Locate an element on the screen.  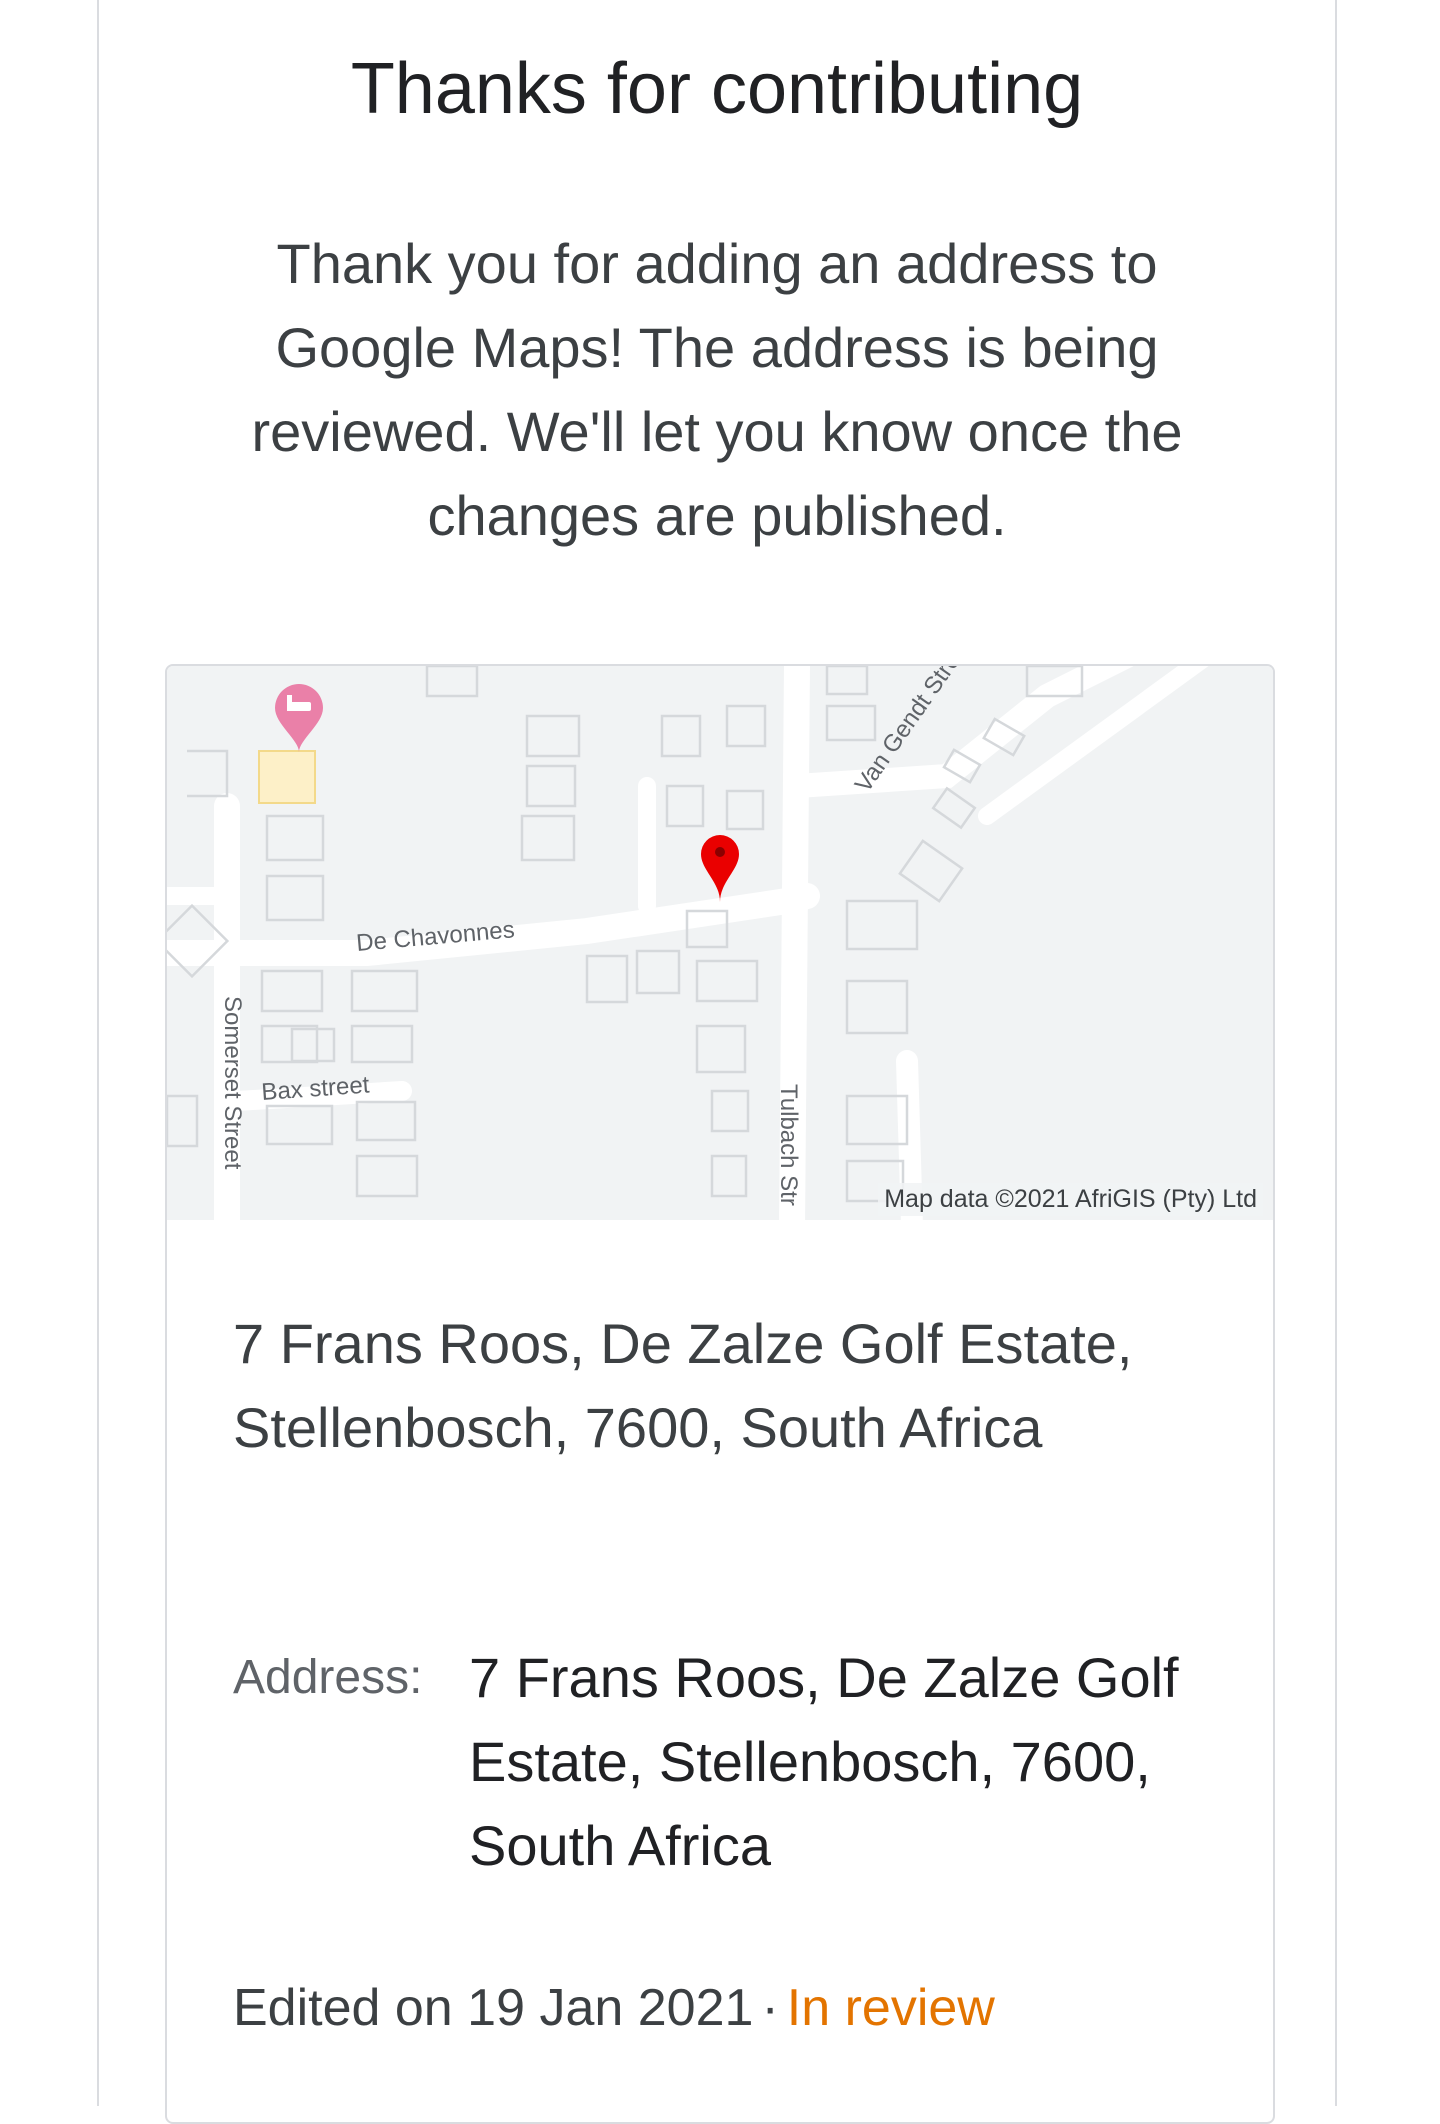
road-van-gendt is located at coordinates (959, 732).